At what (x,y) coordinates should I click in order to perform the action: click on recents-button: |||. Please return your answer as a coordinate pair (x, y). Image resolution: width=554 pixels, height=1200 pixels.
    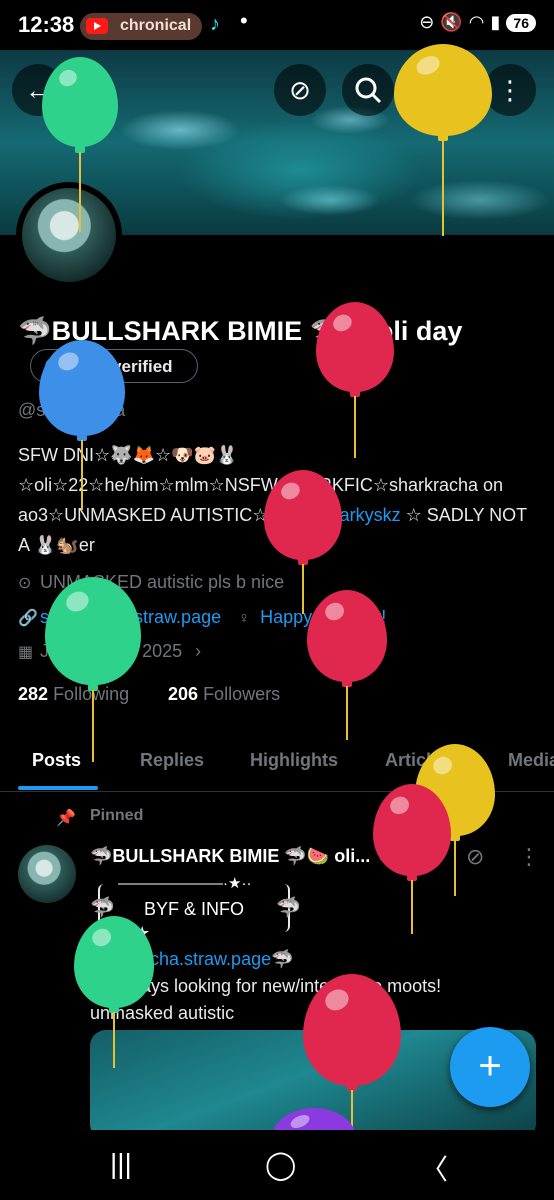
    Looking at the image, I should click on (121, 1164).